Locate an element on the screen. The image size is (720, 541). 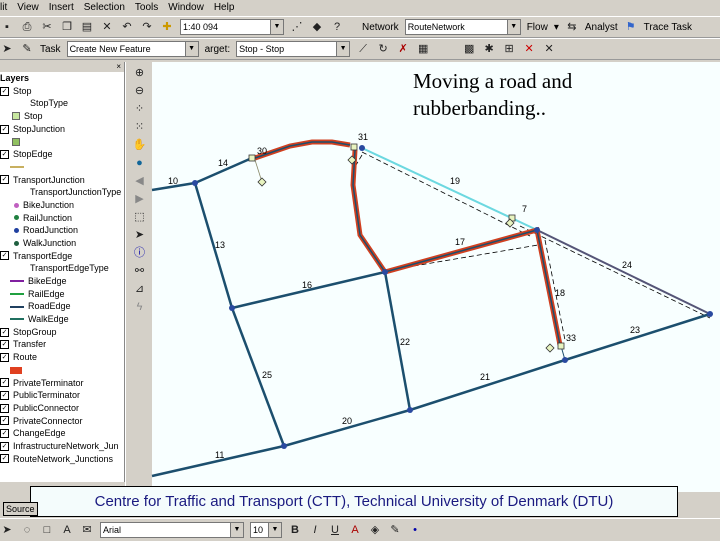
draw-toolbar: ➤ ◌ □ A ✉ Arial ▼ 10 ▼ B I U A ◈ ✎ • is located at coordinates (360, 529).